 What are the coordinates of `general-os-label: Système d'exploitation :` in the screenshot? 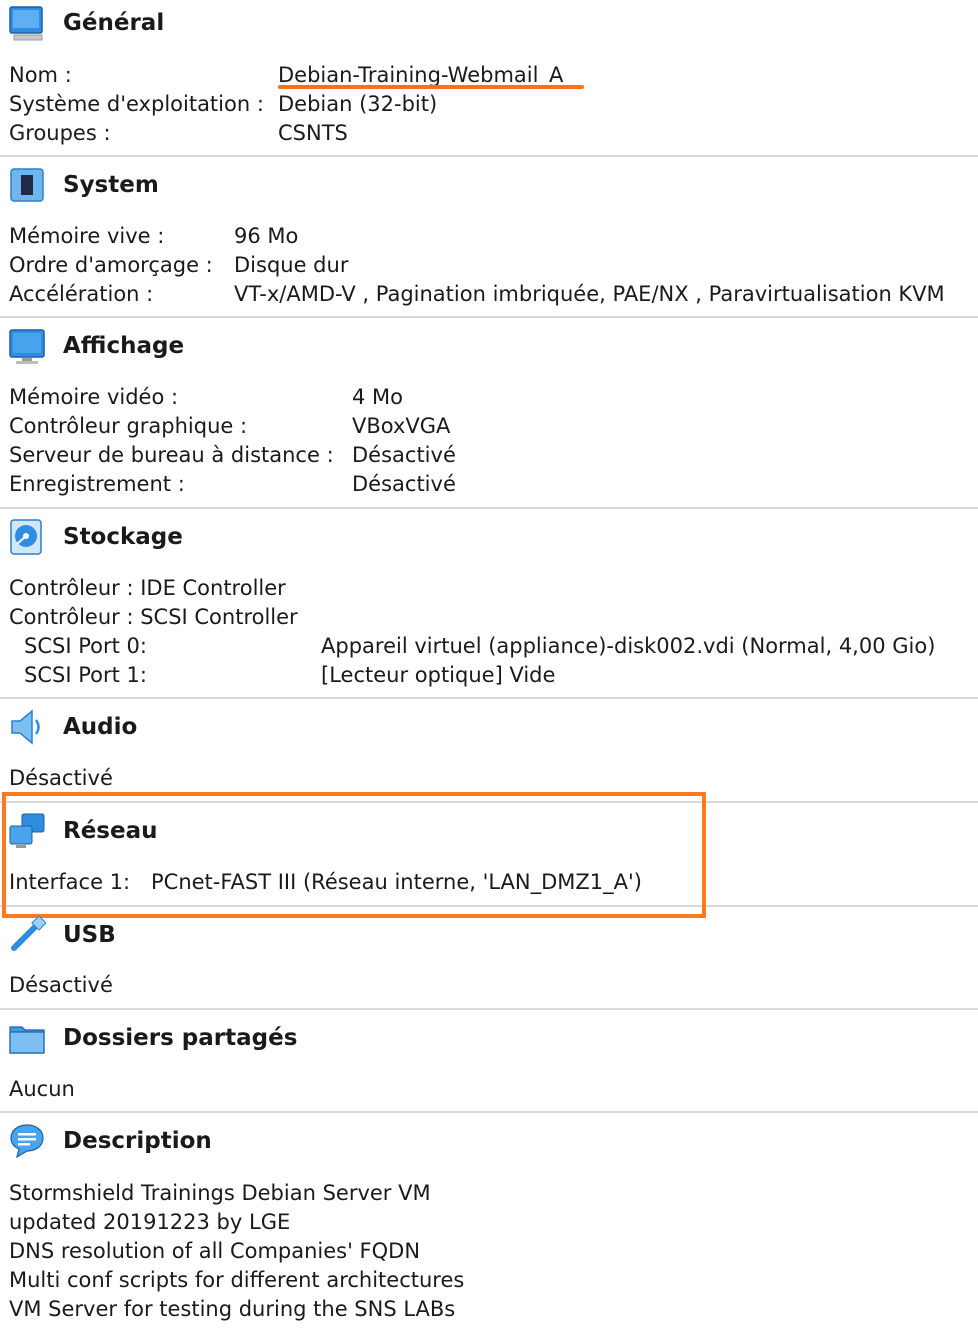 It's located at (136, 104).